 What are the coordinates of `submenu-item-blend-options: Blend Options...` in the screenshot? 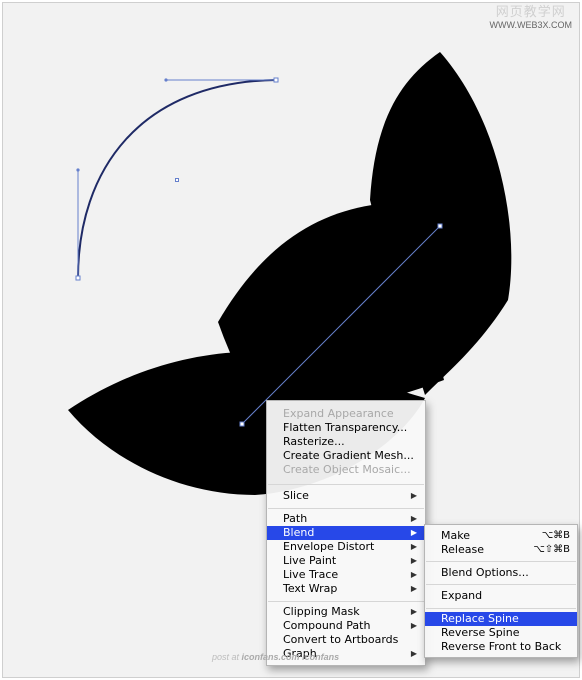 It's located at (501, 573).